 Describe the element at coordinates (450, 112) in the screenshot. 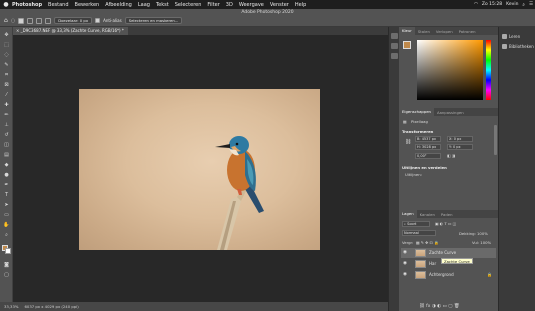

I see `tab-aanpassingen: Aanpassingen` at that location.